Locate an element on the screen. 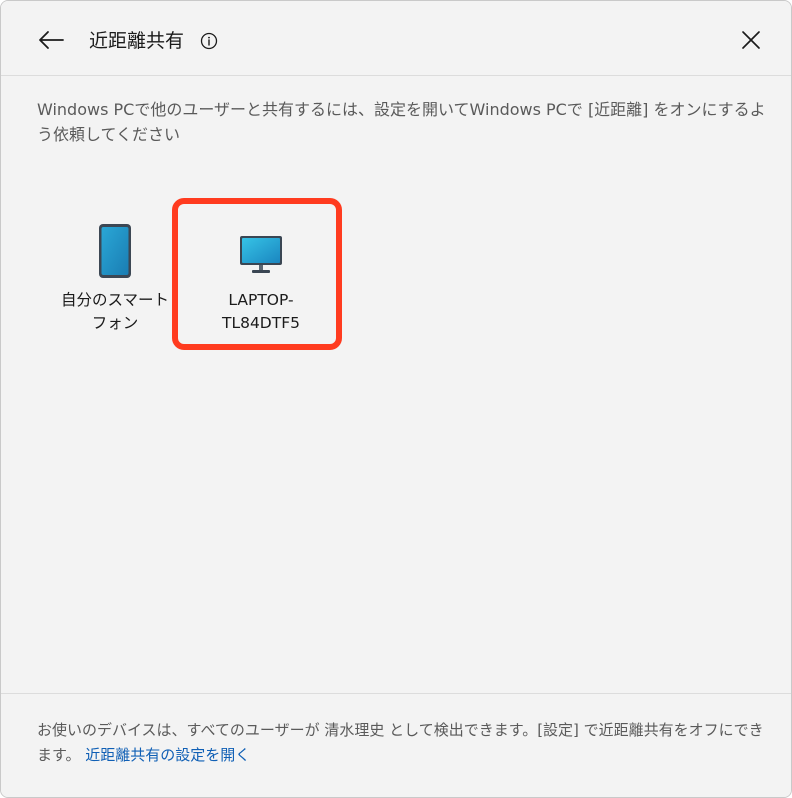 The height and width of the screenshot is (798, 792). page-title: 近距離共有 is located at coordinates (137, 41).